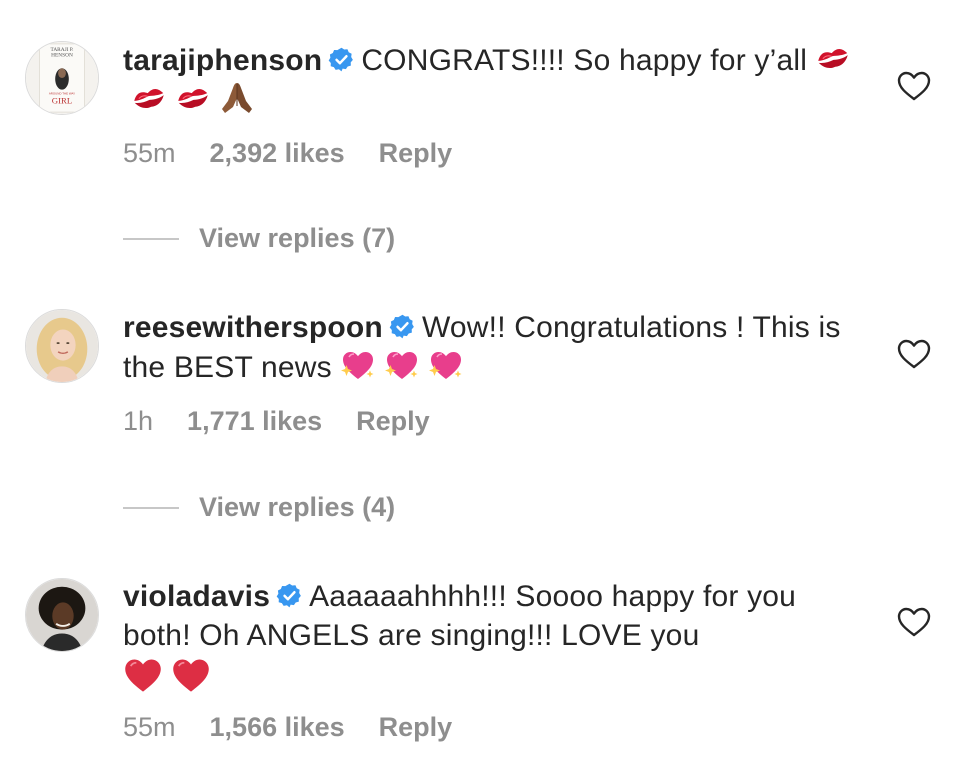 This screenshot has height=771, width=980. What do you see at coordinates (196, 596) in the screenshot?
I see `username: violadavis` at bounding box center [196, 596].